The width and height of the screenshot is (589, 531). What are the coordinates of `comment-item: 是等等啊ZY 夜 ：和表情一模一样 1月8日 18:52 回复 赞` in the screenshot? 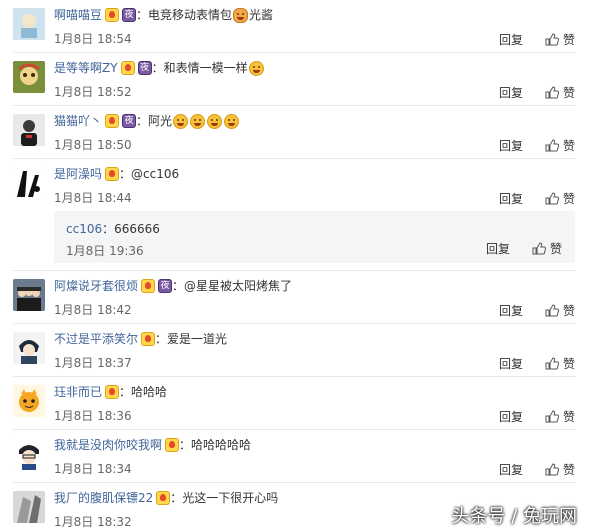 It's located at (294, 79).